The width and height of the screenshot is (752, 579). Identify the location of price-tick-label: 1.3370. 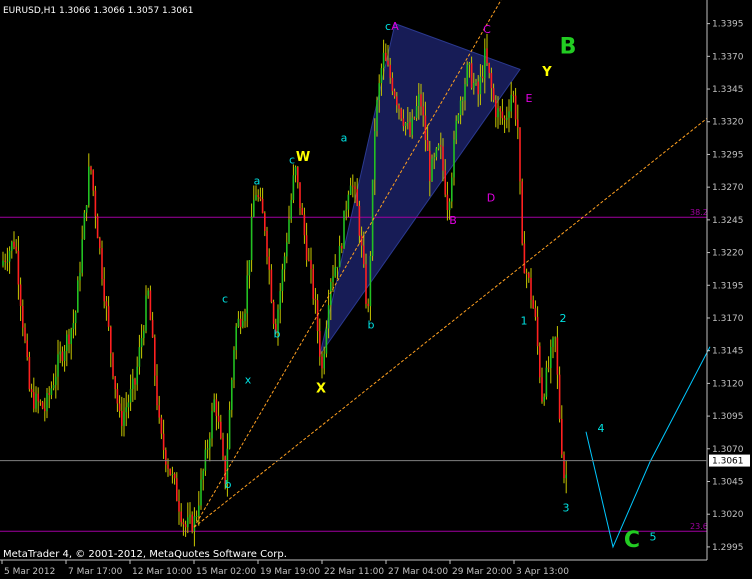
(728, 57).